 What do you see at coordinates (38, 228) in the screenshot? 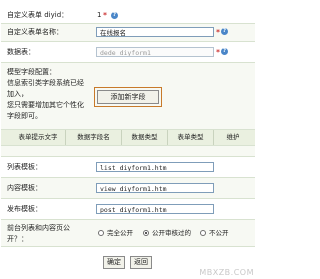
I see `public-label-line: 前台列表和内容页公` at bounding box center [38, 228].